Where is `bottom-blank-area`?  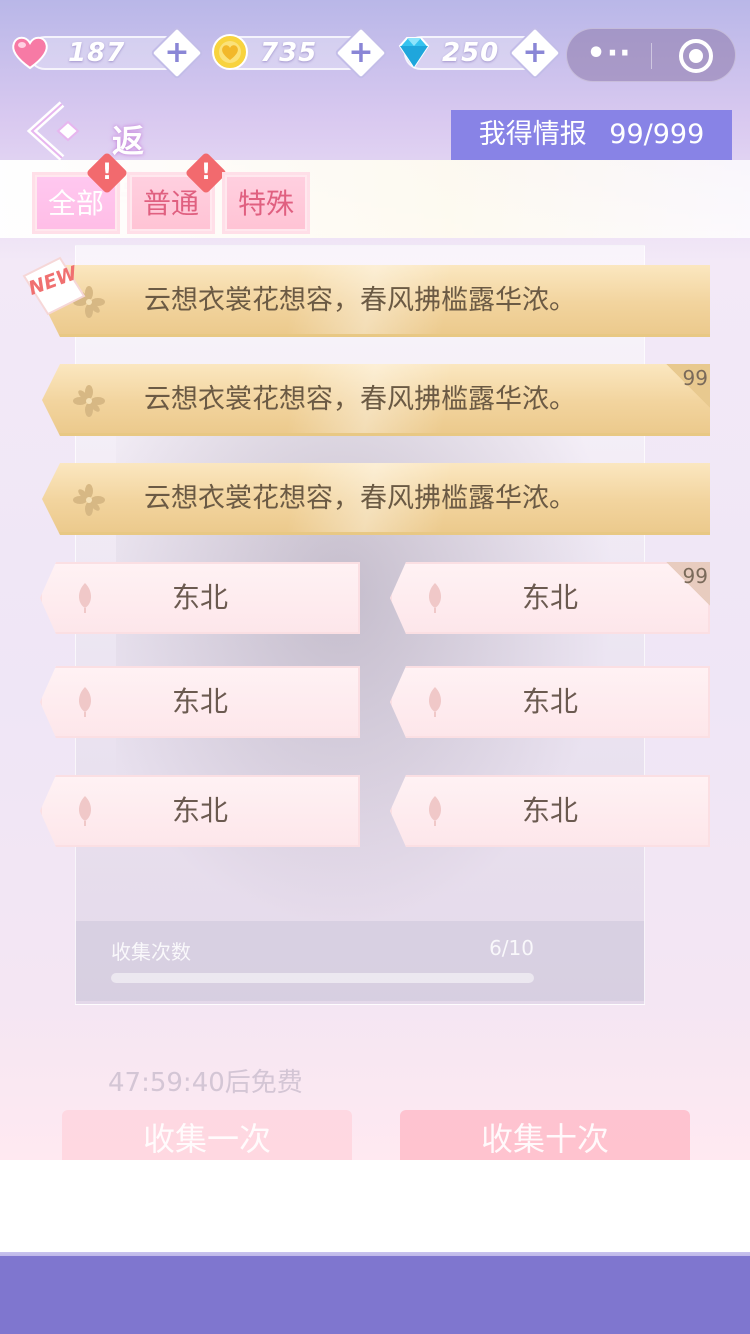 bottom-blank-area is located at coordinates (375, 1208).